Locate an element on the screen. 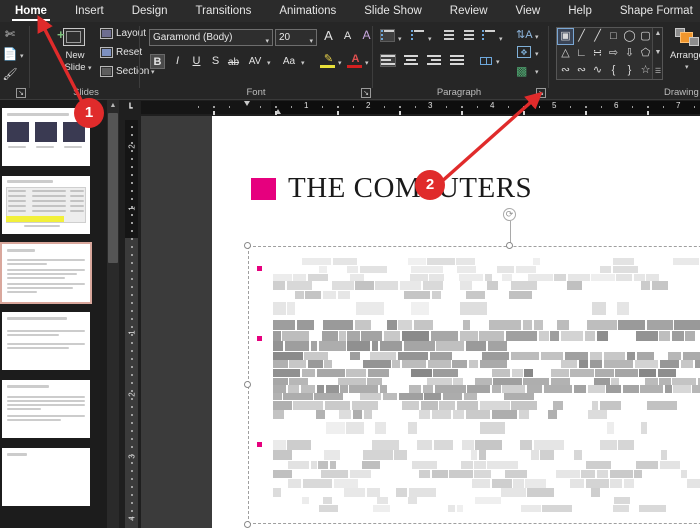 This screenshot has width=700, height=528. bold-button: B is located at coordinates (157, 61).